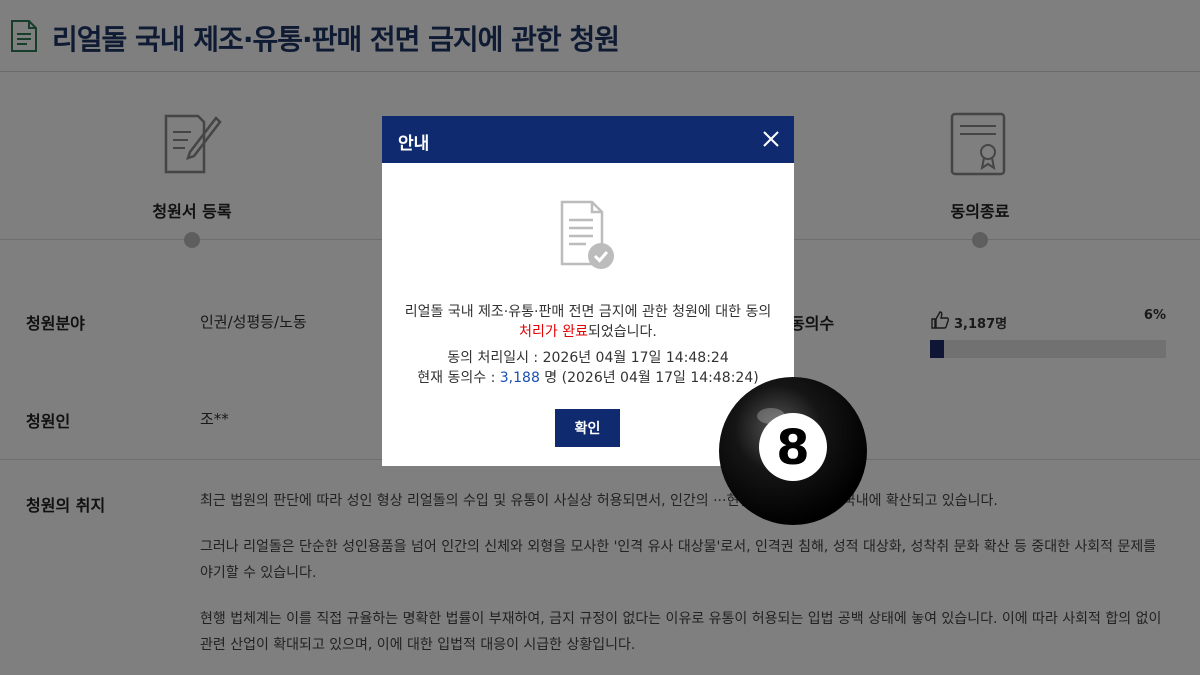  I want to click on processed-time: 동의 처리일시 : 2026년 04월 17일 14:48:24, so click(588, 358).